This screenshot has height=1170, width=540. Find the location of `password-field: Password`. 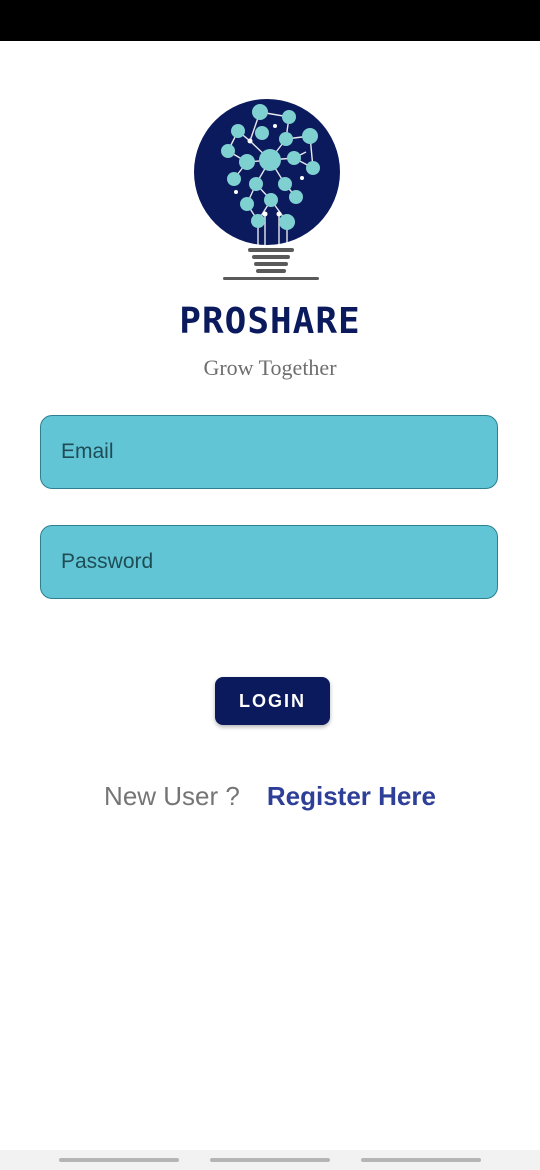

password-field: Password is located at coordinates (269, 562).